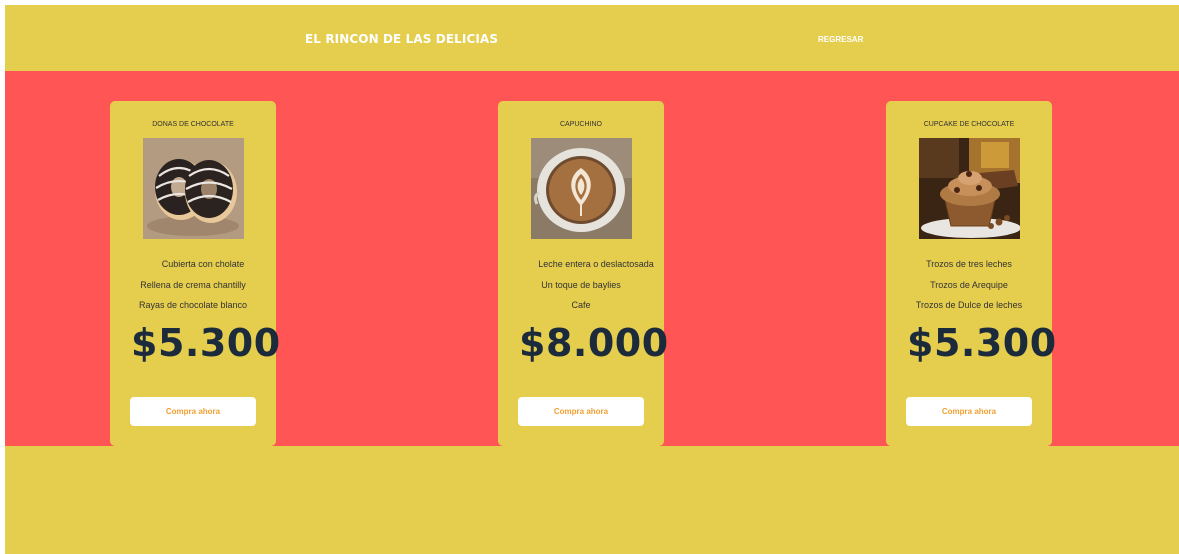 Image resolution: width=1179 pixels, height=554 pixels. I want to click on product-price: $8.000, so click(594, 343).